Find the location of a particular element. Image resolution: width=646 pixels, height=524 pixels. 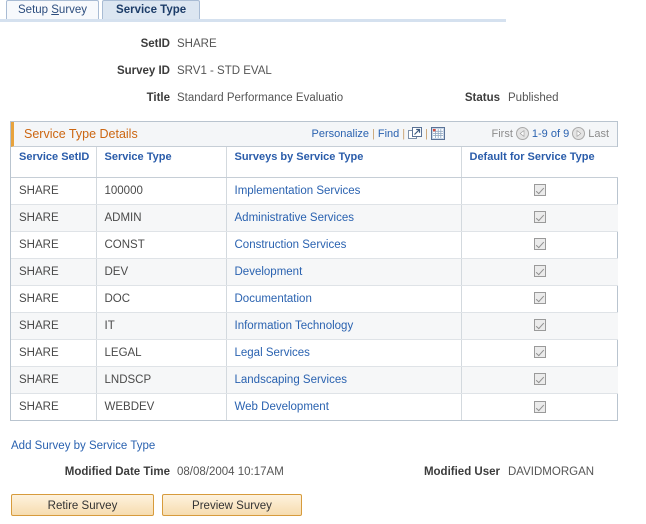

cell-surveys-by-service-type: Web Development is located at coordinates (344, 406).